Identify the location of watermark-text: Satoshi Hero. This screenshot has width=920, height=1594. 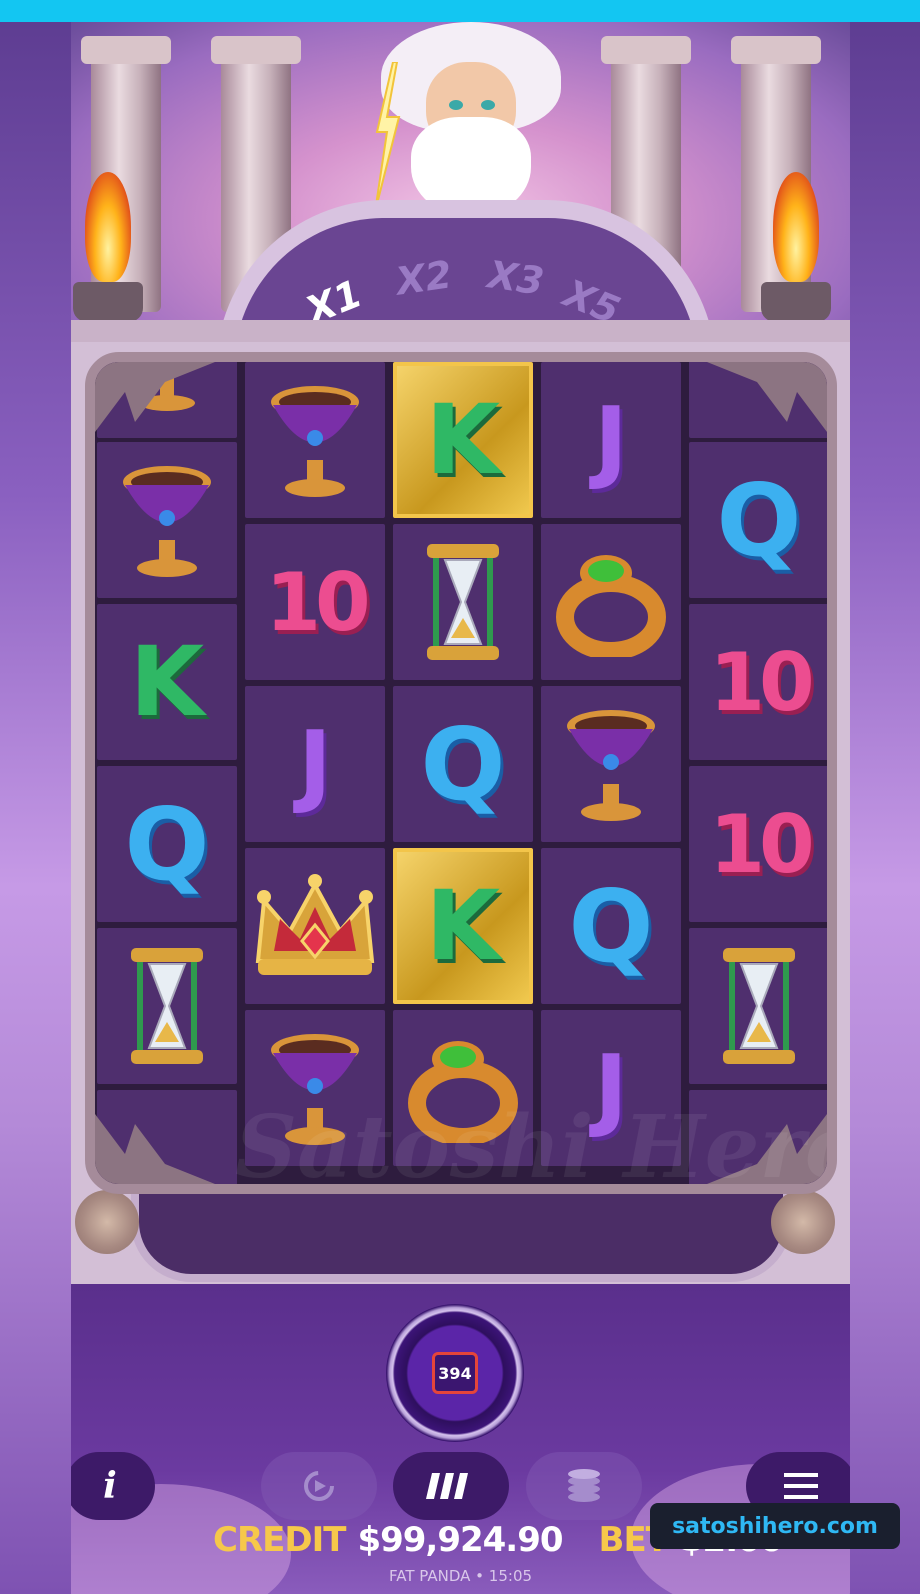
(536, 1145).